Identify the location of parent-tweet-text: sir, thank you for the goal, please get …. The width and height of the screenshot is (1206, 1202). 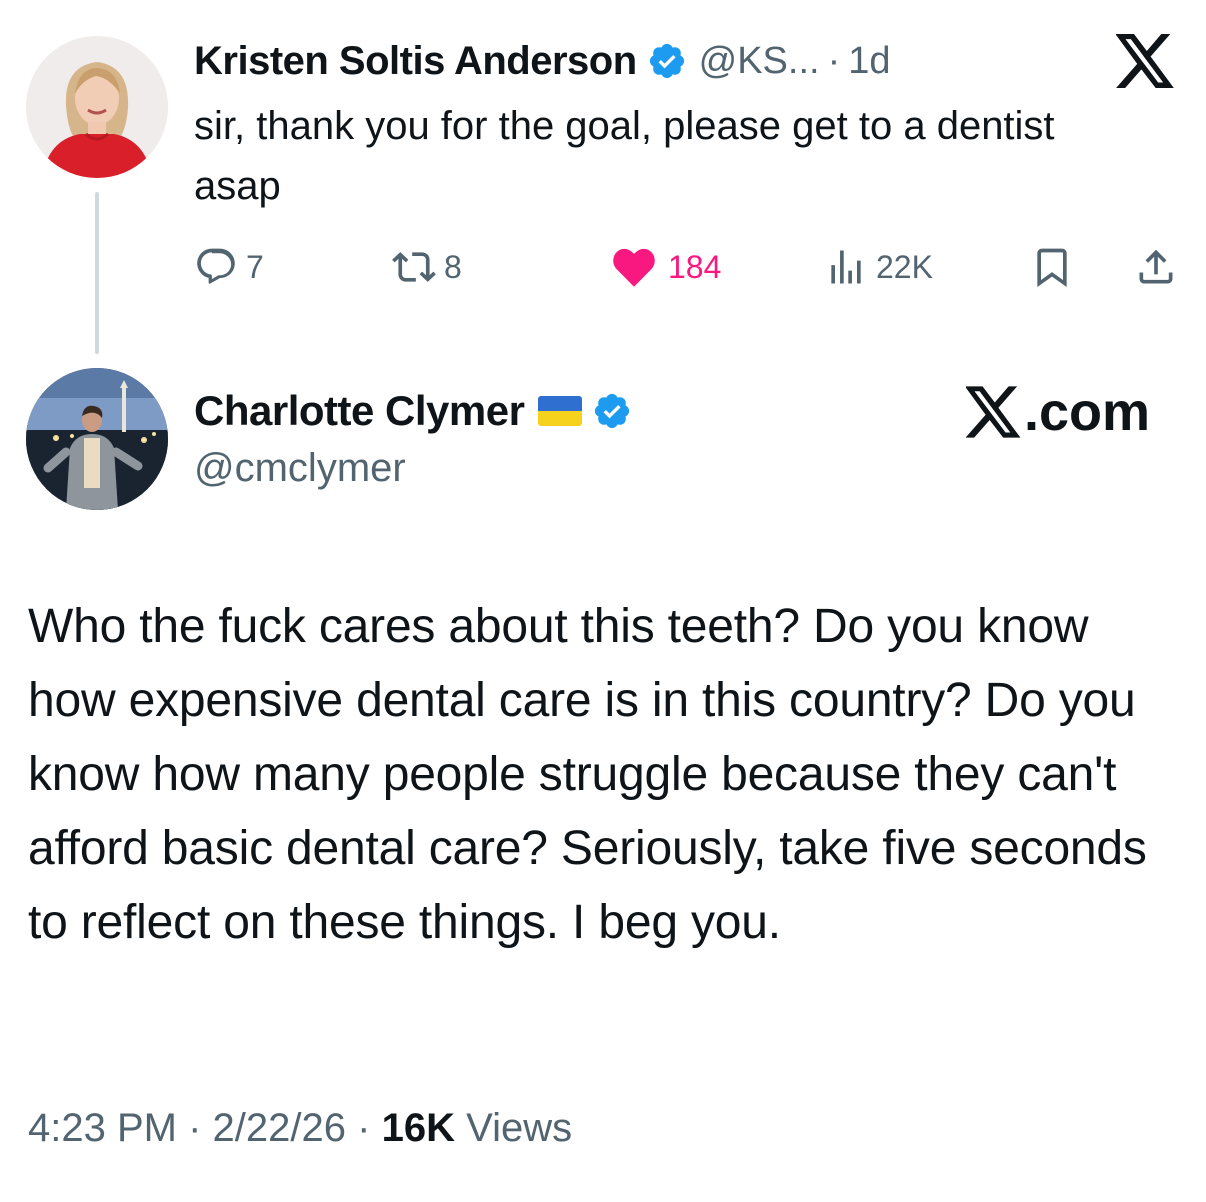
(624, 156).